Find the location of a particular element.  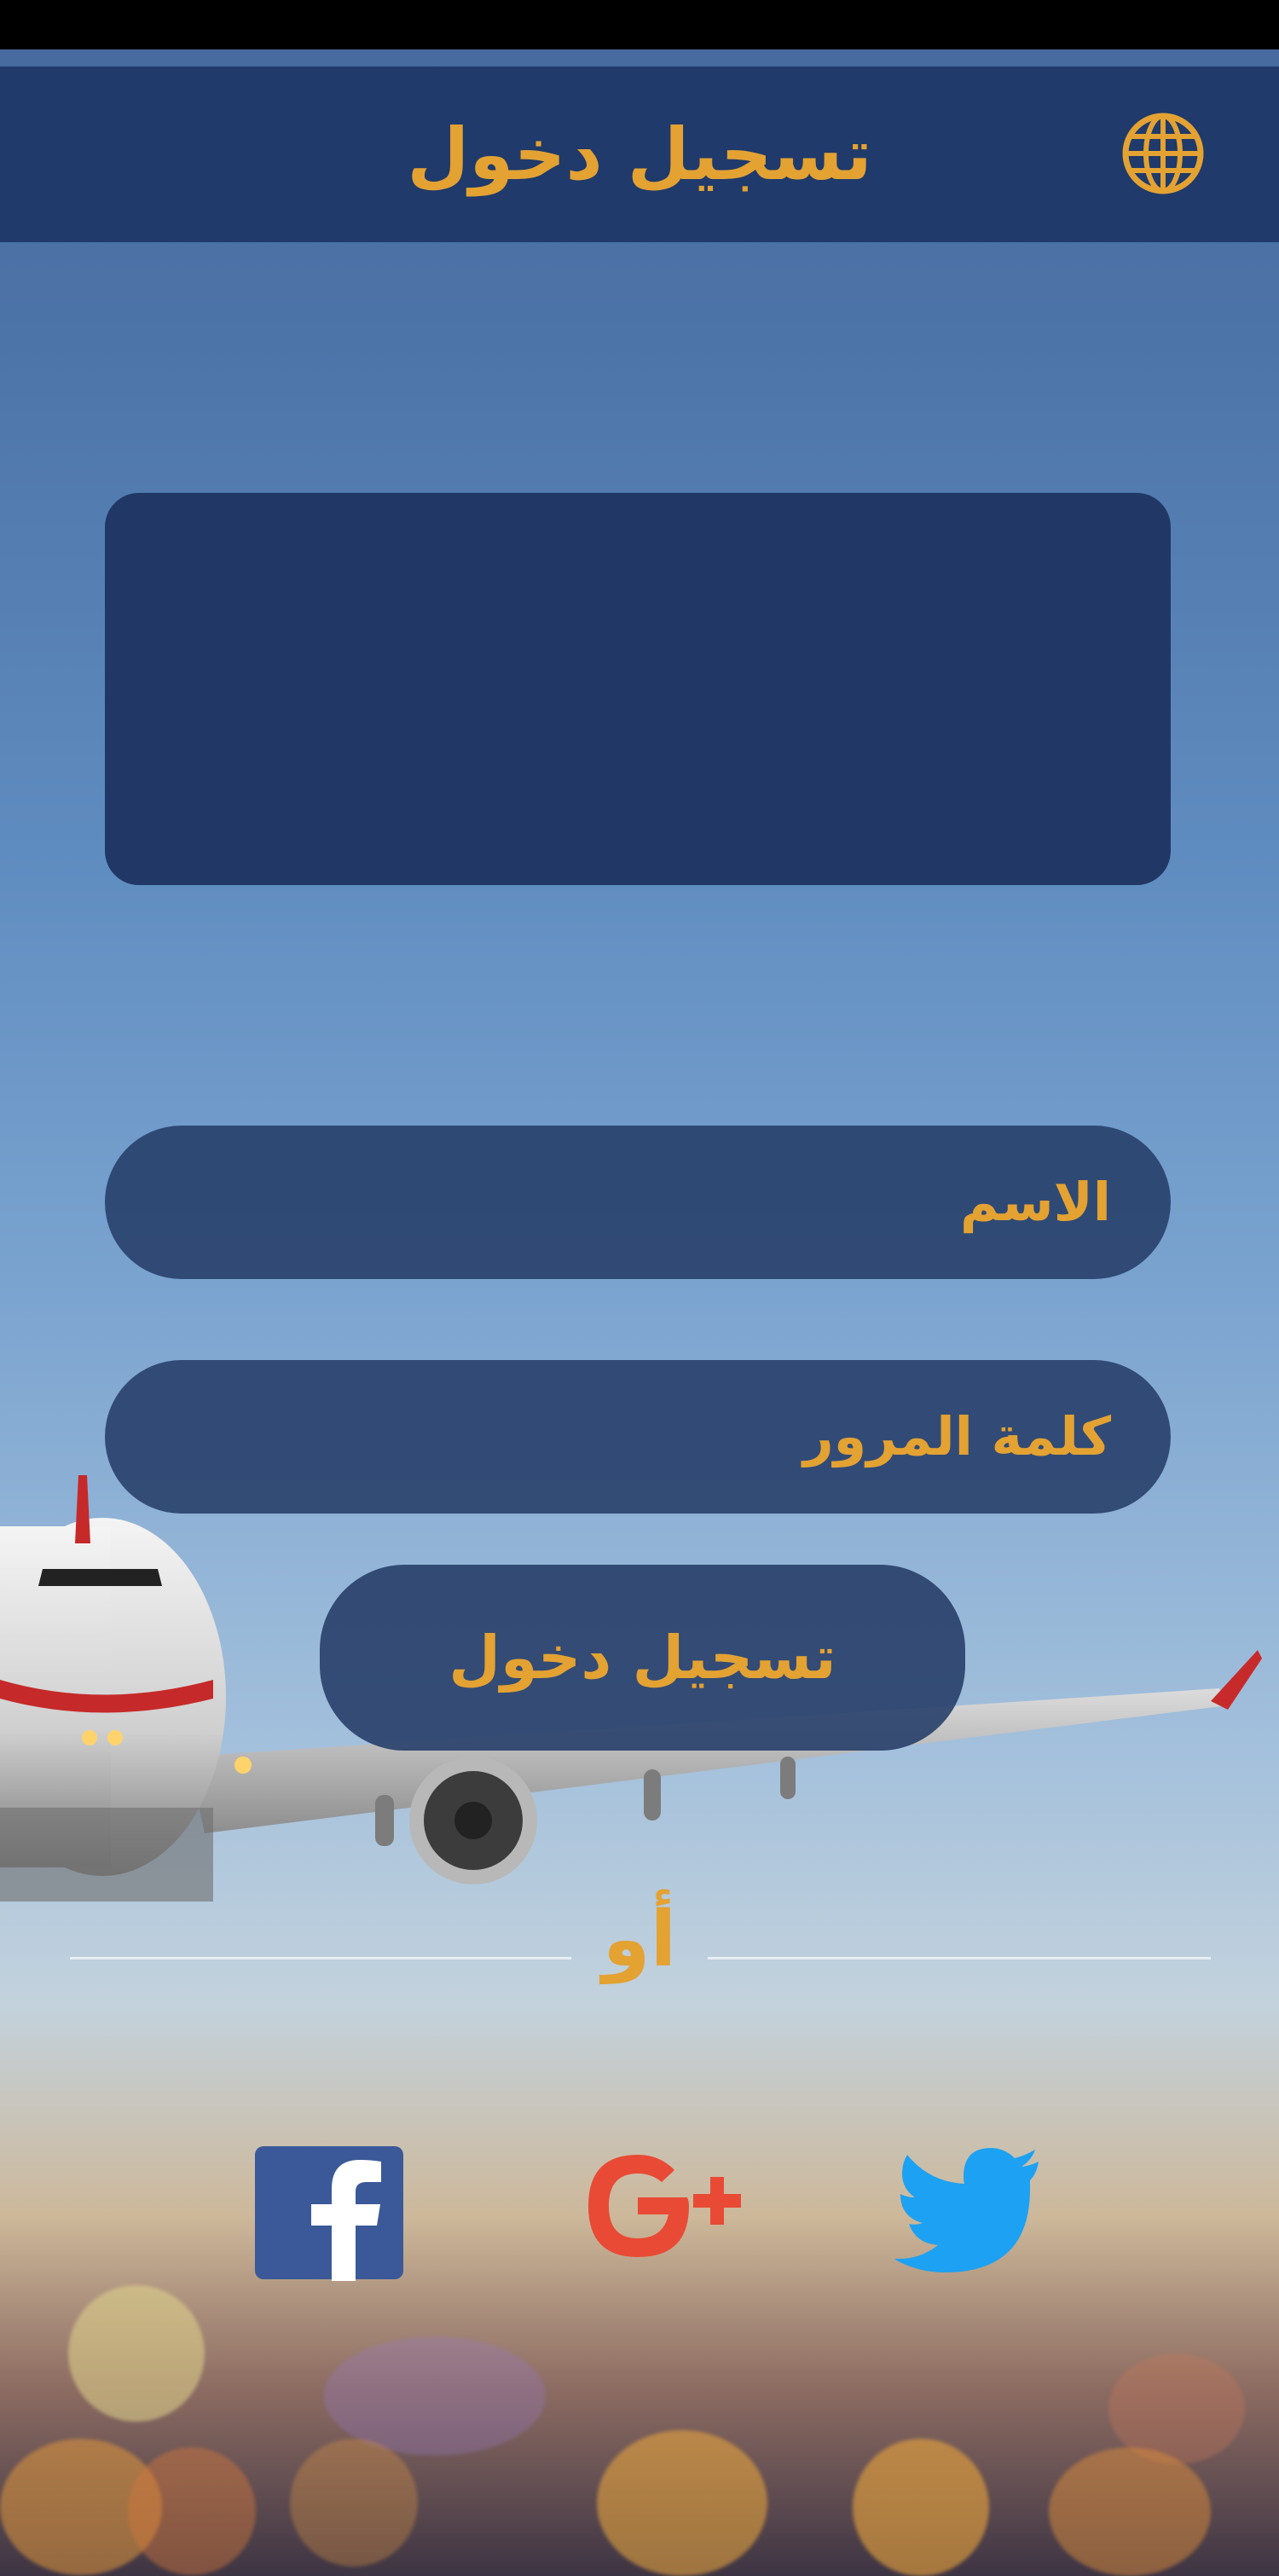

password-placeholder: كلمة المرور is located at coordinates (956, 1436).